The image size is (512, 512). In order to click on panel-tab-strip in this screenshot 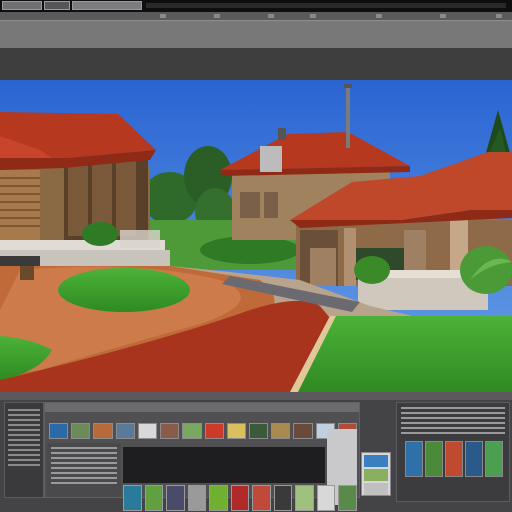, I will do `click(256, 396)`.